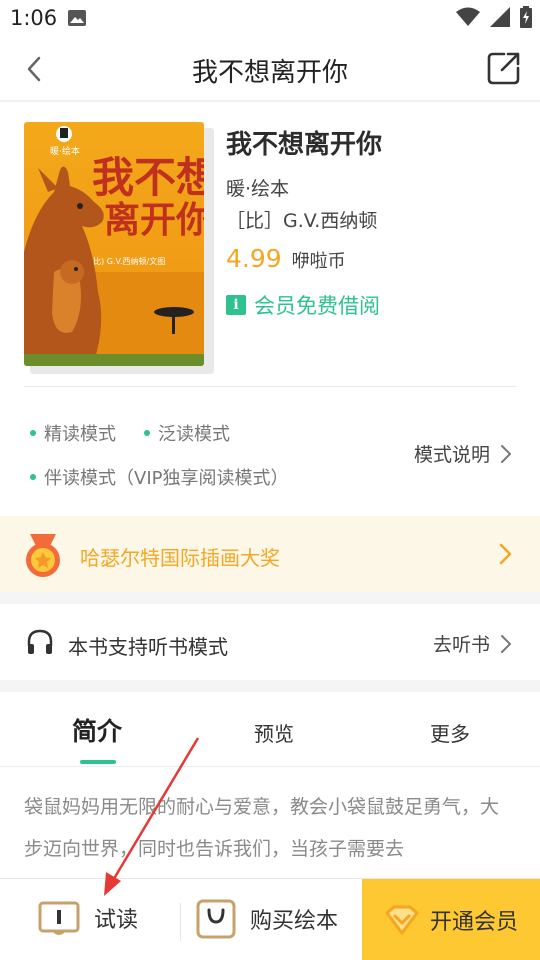  I want to click on listen-row: 本书支持听书模式 去听书, so click(270, 642).